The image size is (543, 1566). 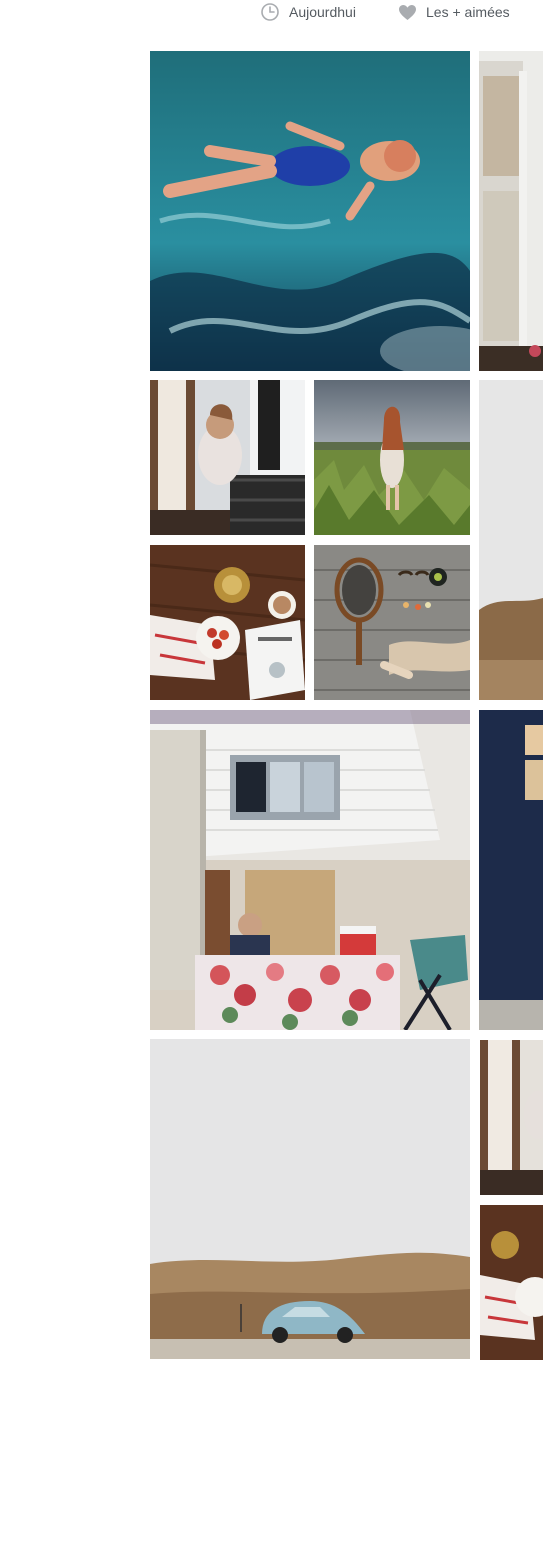 I want to click on tab-most-liked: Les + aimées, so click(x=454, y=12).